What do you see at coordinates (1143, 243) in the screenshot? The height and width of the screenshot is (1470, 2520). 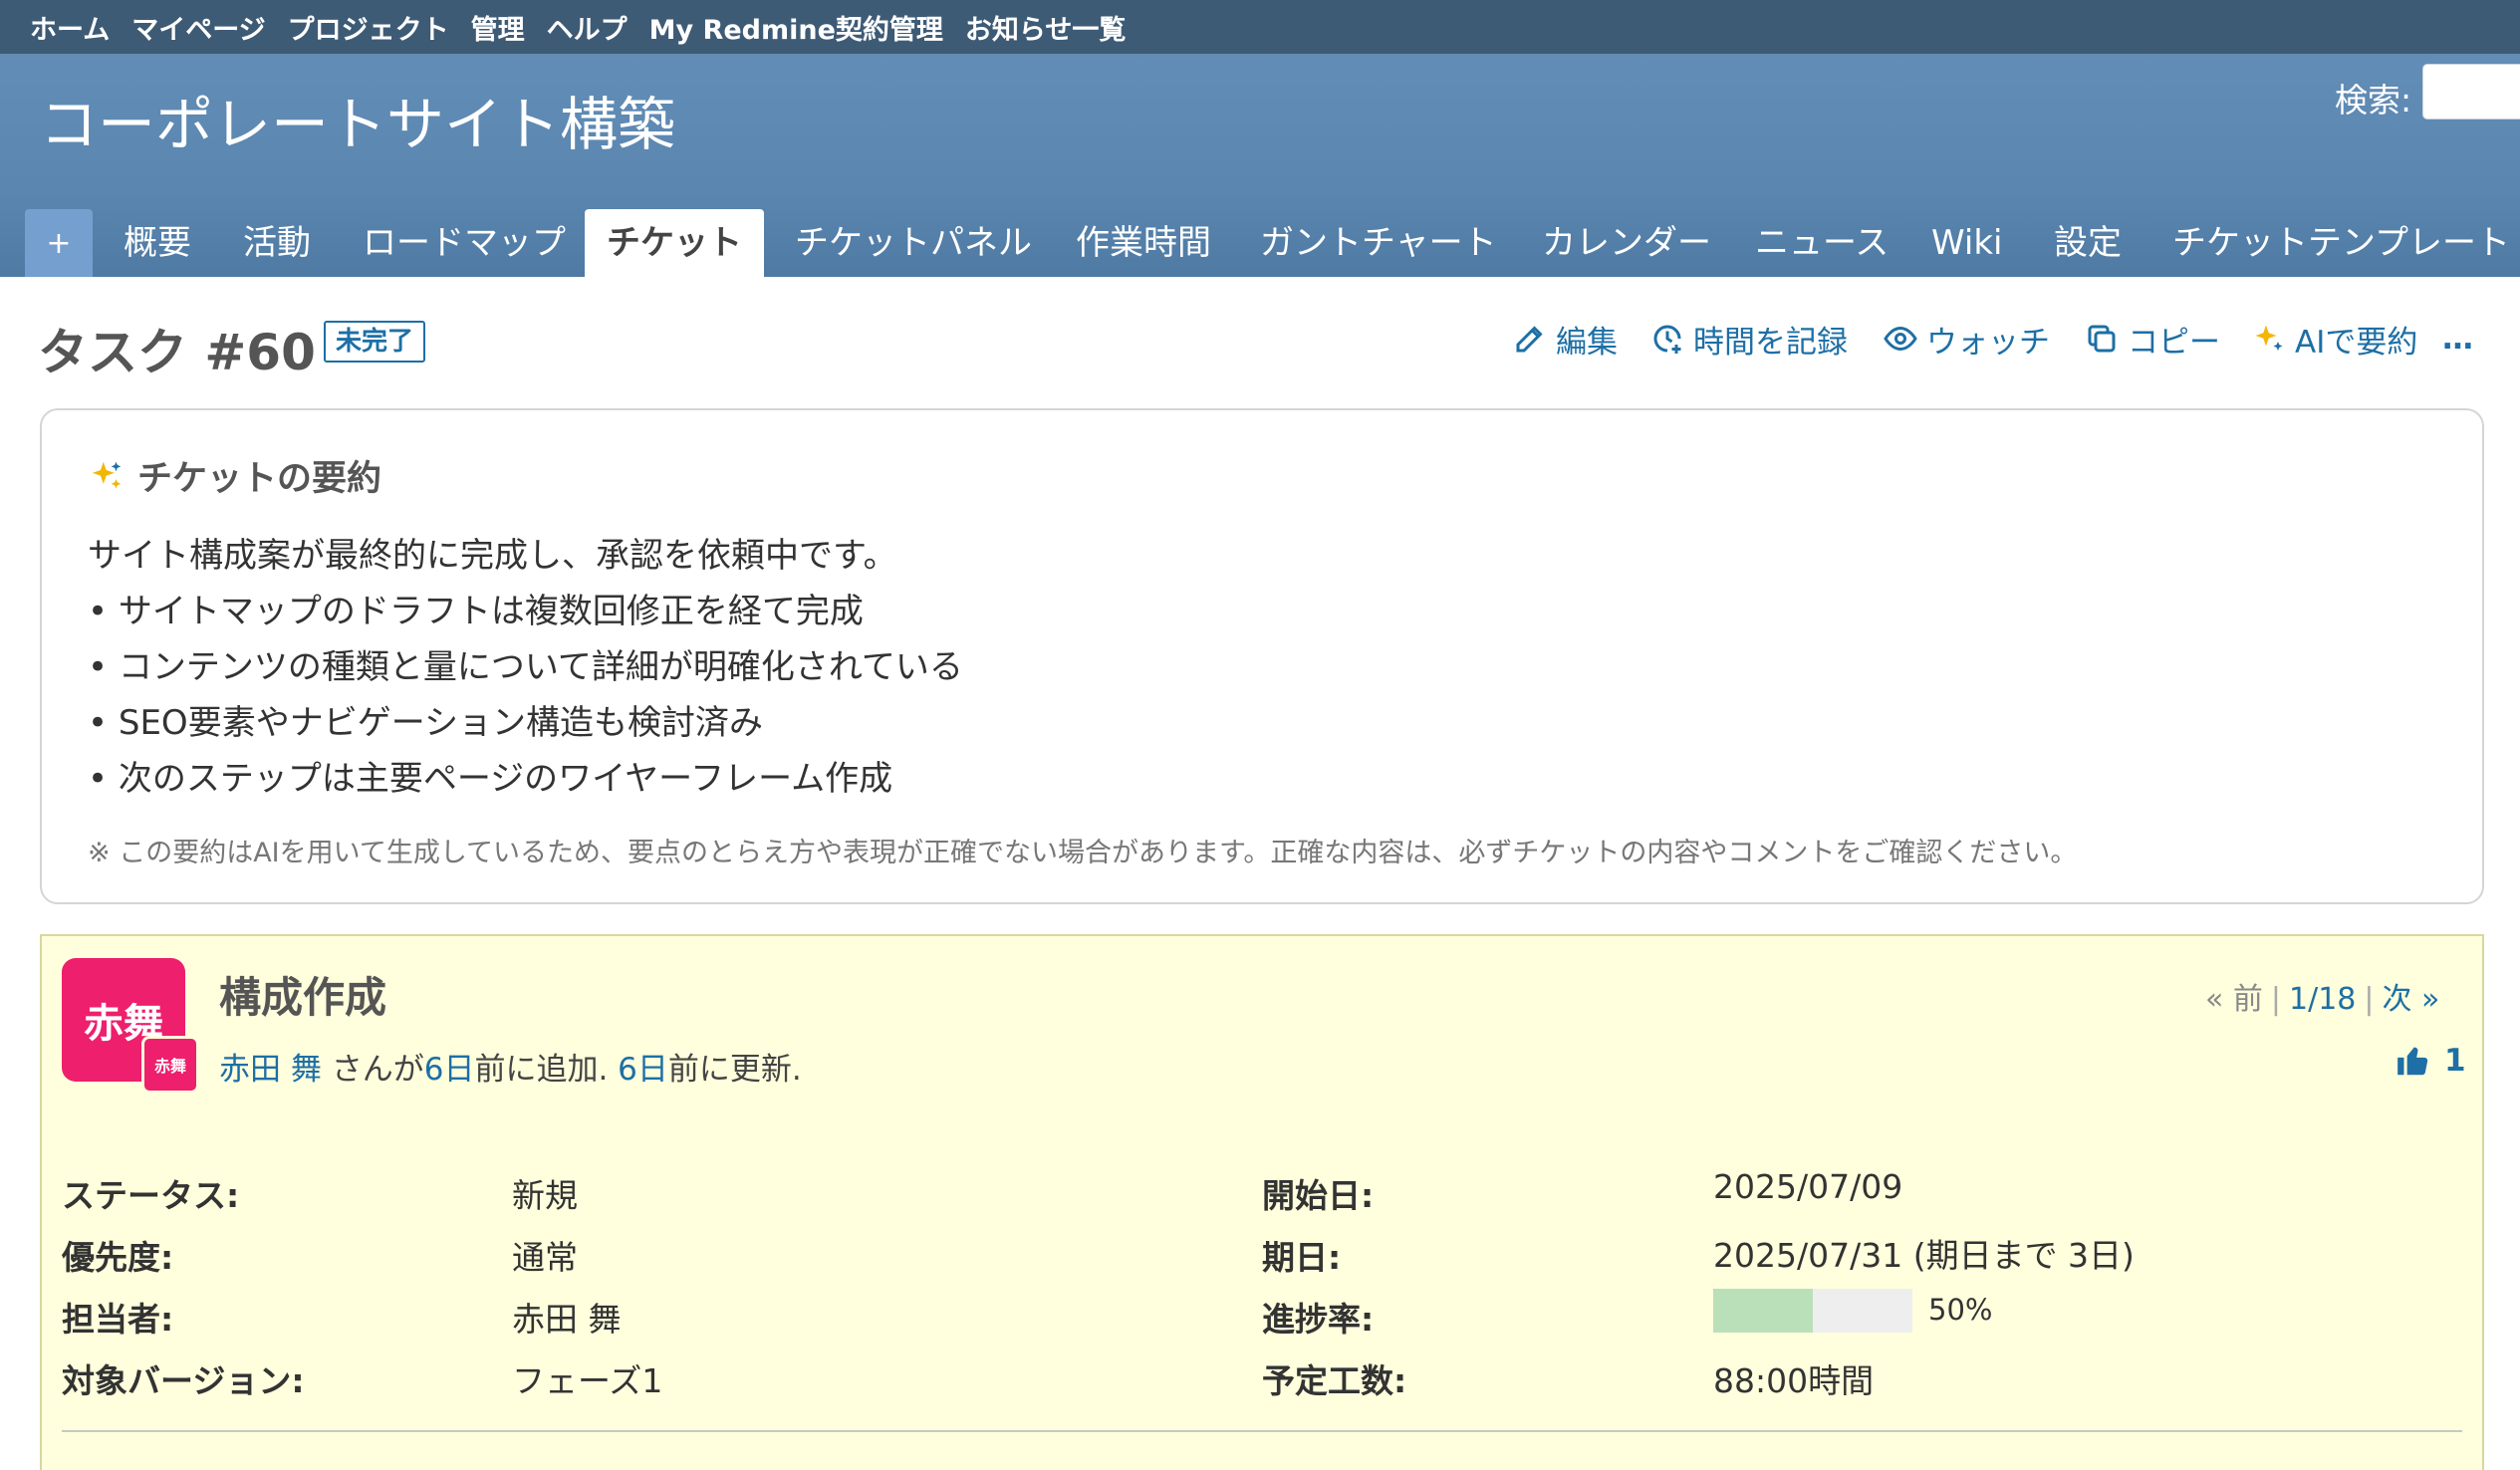 I see `tab-time-entries: 作業時間` at bounding box center [1143, 243].